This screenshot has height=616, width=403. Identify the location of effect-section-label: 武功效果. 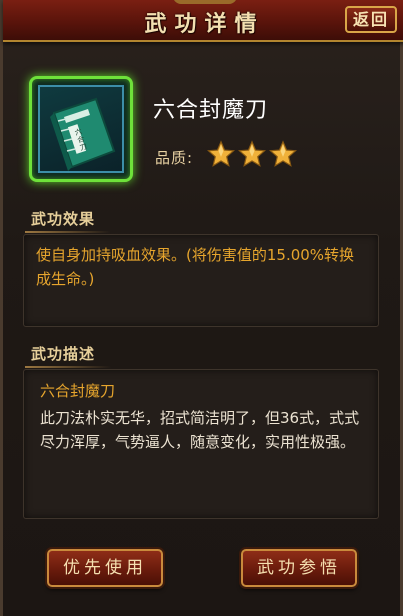
(68, 221).